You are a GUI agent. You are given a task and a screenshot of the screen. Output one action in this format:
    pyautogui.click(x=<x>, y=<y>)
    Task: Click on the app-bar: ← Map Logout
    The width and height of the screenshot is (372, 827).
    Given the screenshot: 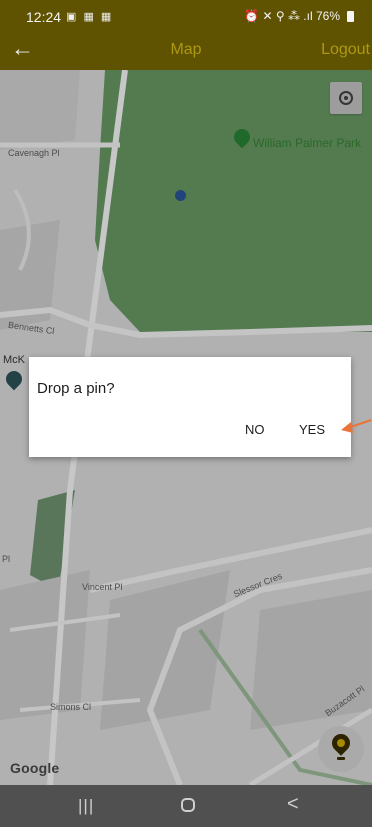 What is the action you would take?
    pyautogui.click(x=186, y=51)
    